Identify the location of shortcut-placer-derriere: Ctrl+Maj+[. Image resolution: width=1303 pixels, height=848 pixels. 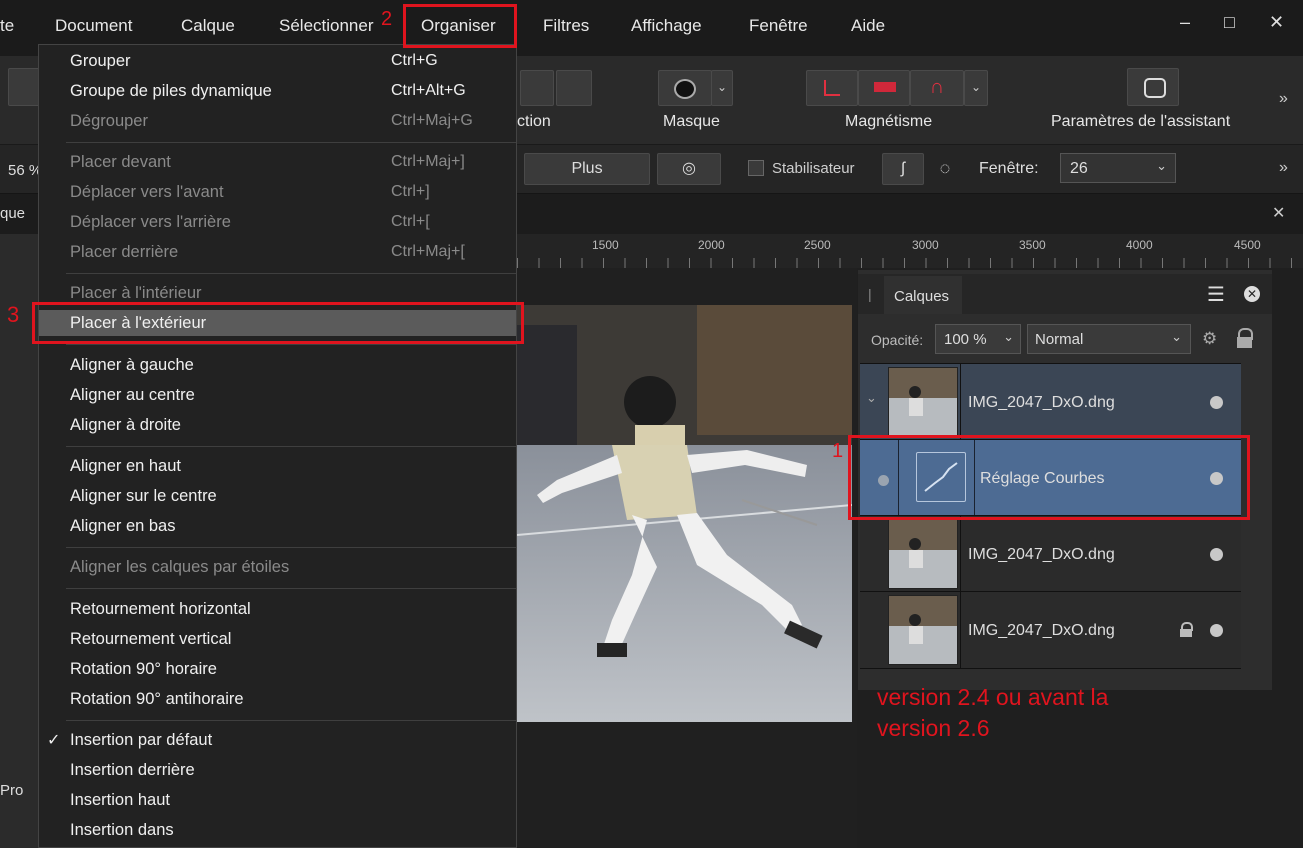
(428, 251).